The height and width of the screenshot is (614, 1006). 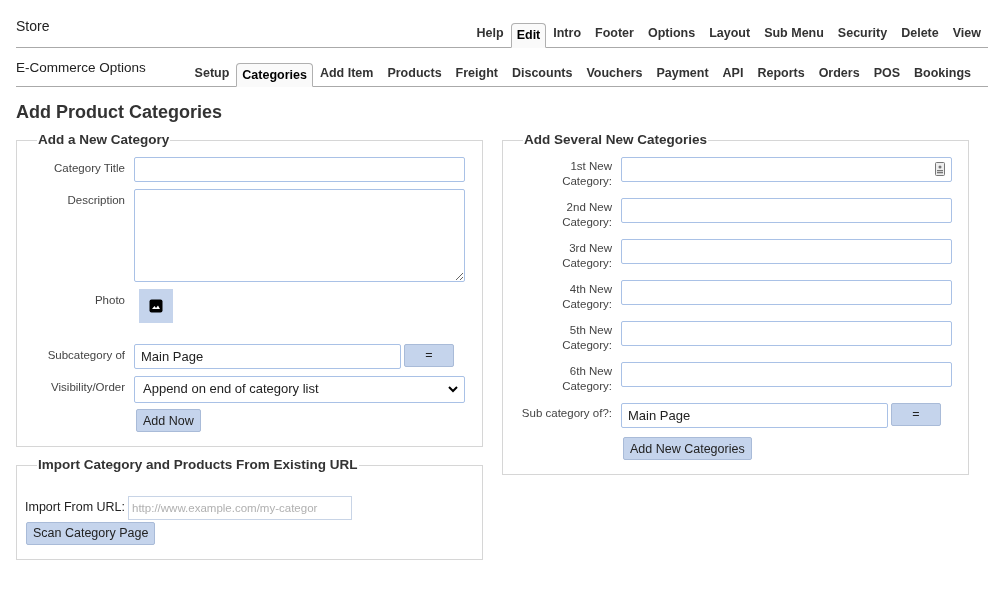 I want to click on field-label: 4th New Category:, so click(x=586, y=296).